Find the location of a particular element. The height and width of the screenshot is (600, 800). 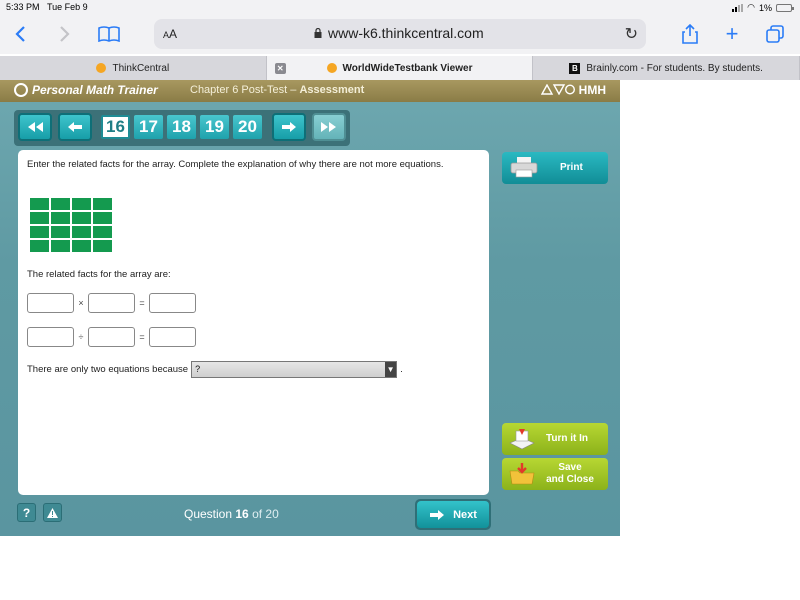

save-folder-icon is located at coordinates (522, 474).